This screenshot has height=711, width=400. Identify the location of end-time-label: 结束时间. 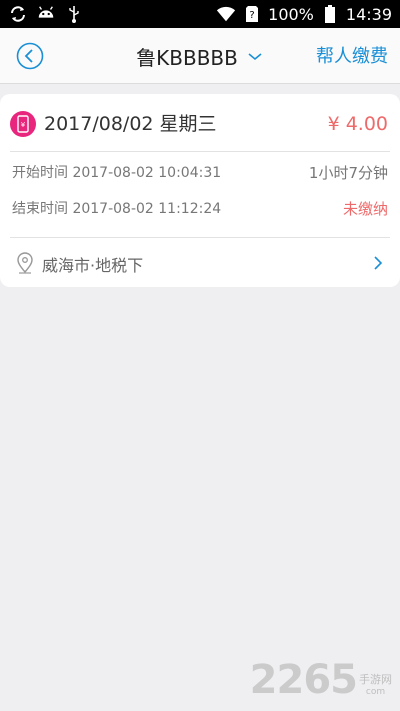
(40, 209).